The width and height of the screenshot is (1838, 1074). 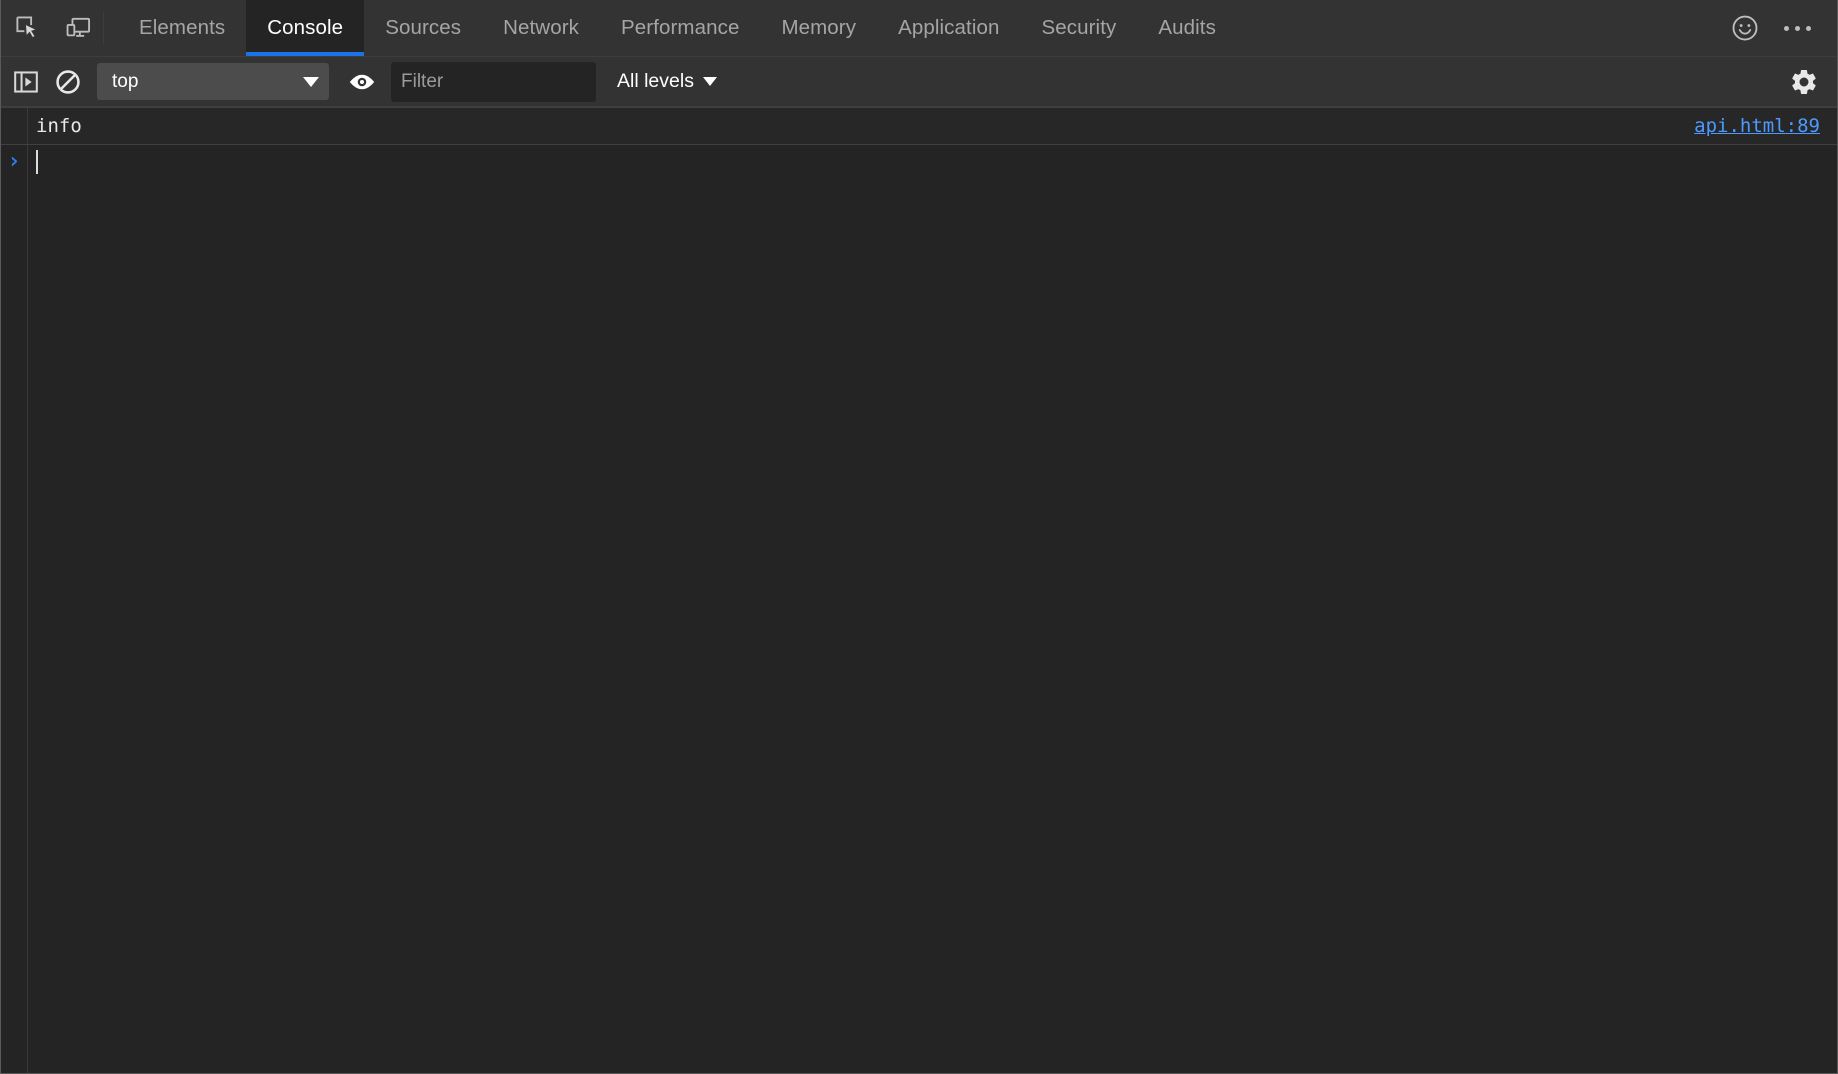 I want to click on tab-console: Console, so click(x=305, y=28).